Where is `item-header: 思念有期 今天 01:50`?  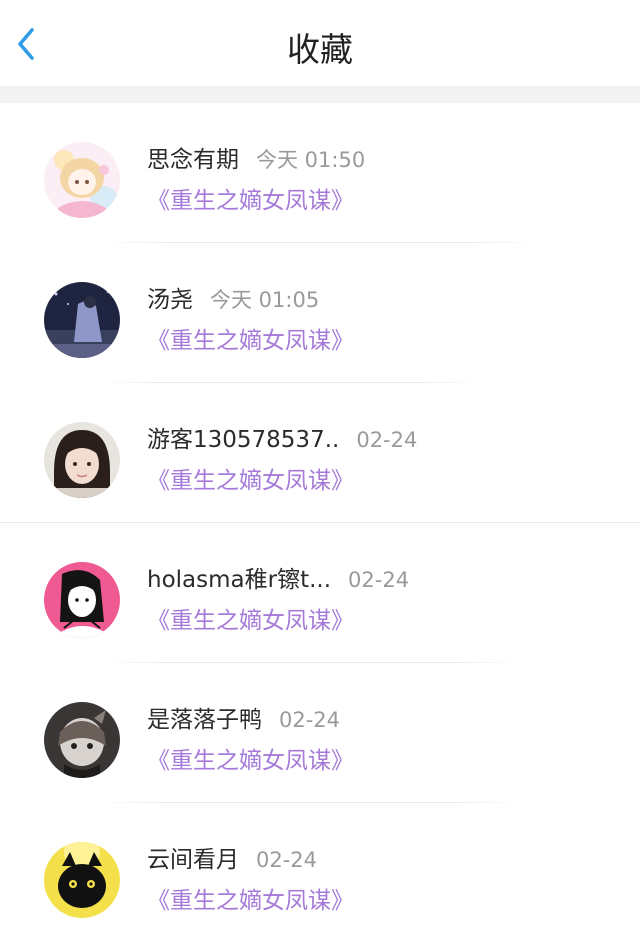
item-header: 思念有期 今天 01:50 is located at coordinates (256, 157).